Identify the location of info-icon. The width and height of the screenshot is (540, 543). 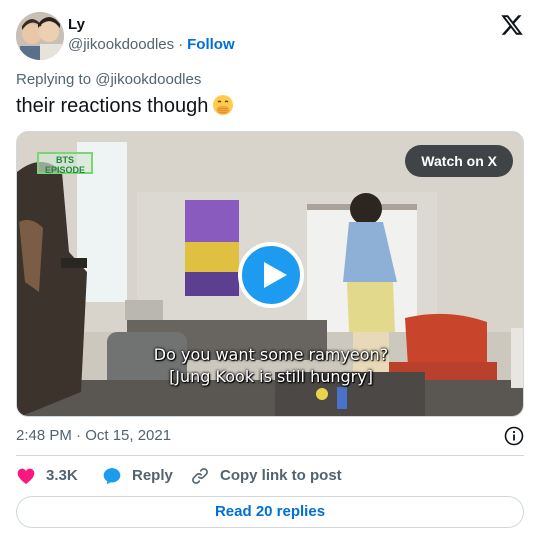
(514, 436).